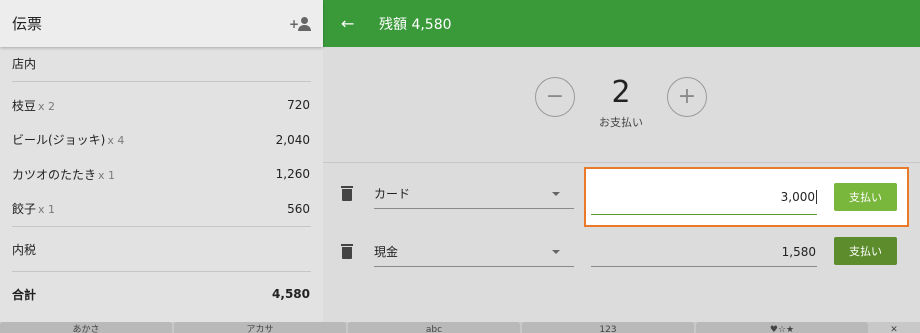 The width and height of the screenshot is (920, 333). Describe the element at coordinates (300, 24) in the screenshot. I see `add-person-icon: +` at that location.